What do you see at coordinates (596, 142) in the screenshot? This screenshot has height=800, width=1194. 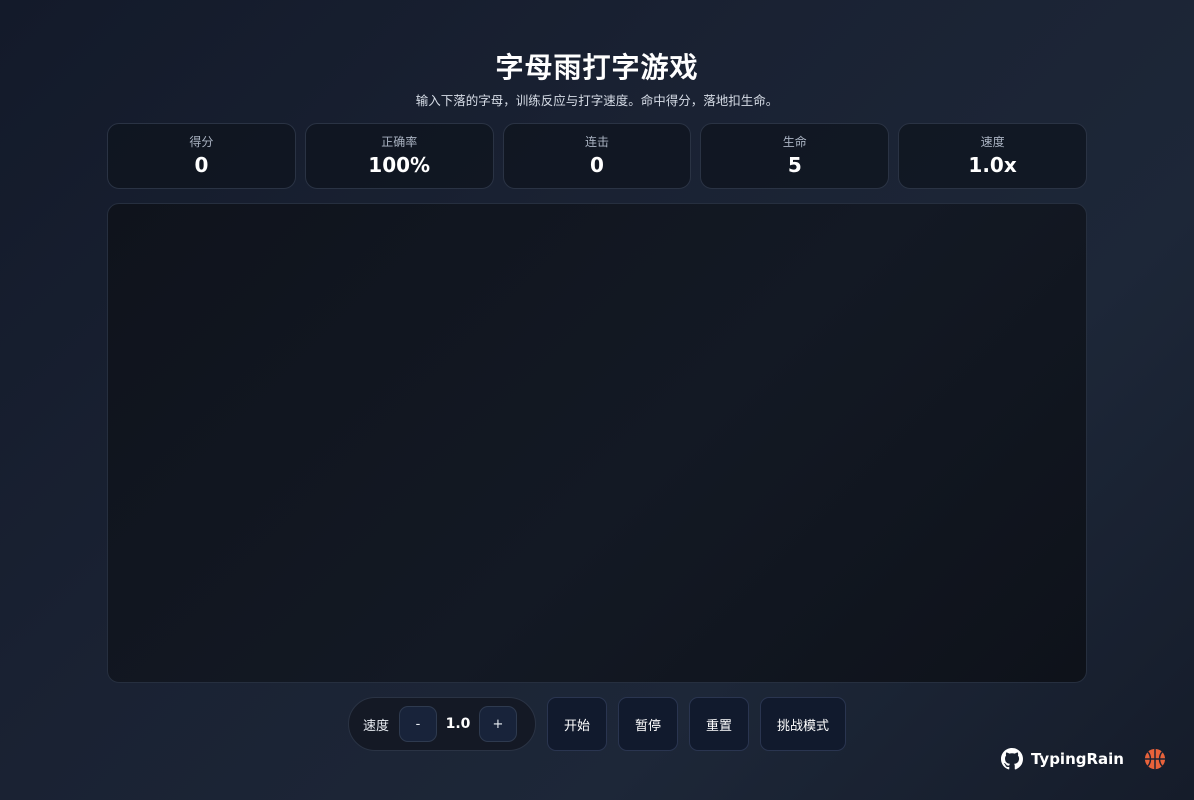 I see `stat-label: 连击` at bounding box center [596, 142].